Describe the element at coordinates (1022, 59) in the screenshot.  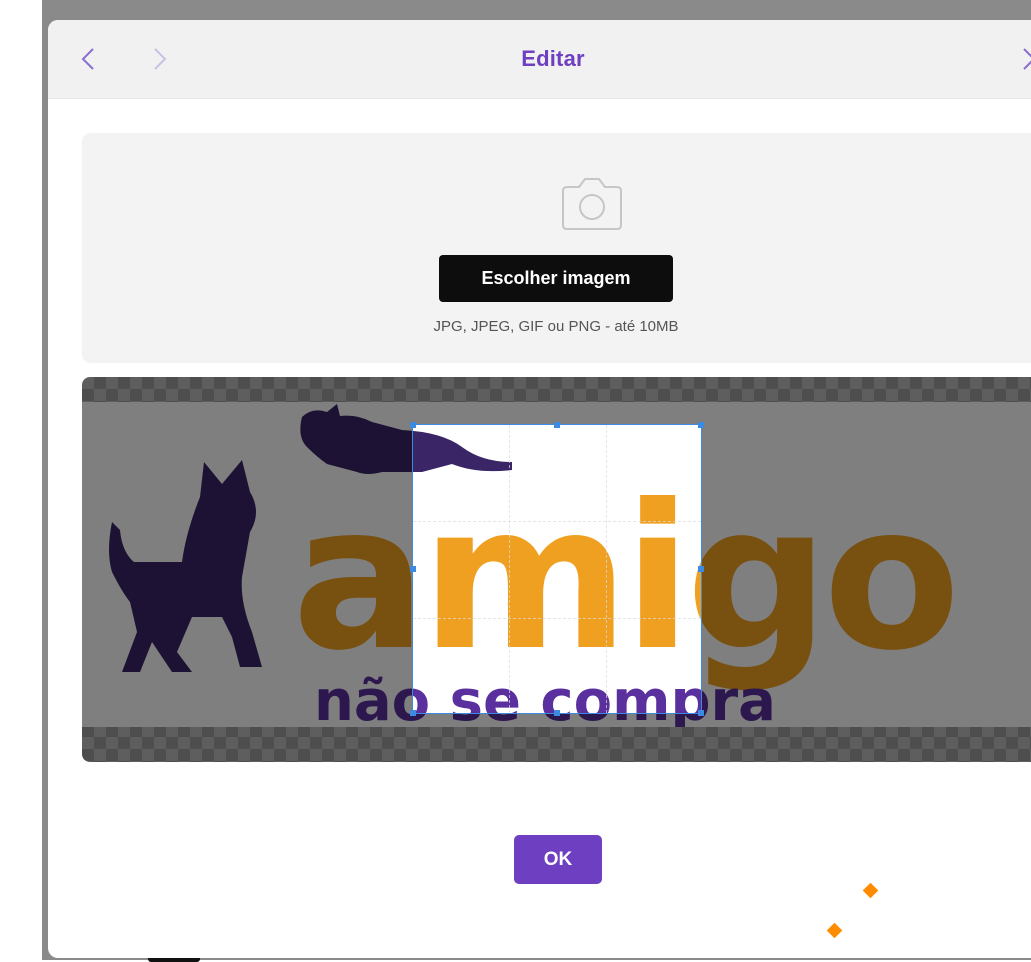
I see `close-button` at that location.